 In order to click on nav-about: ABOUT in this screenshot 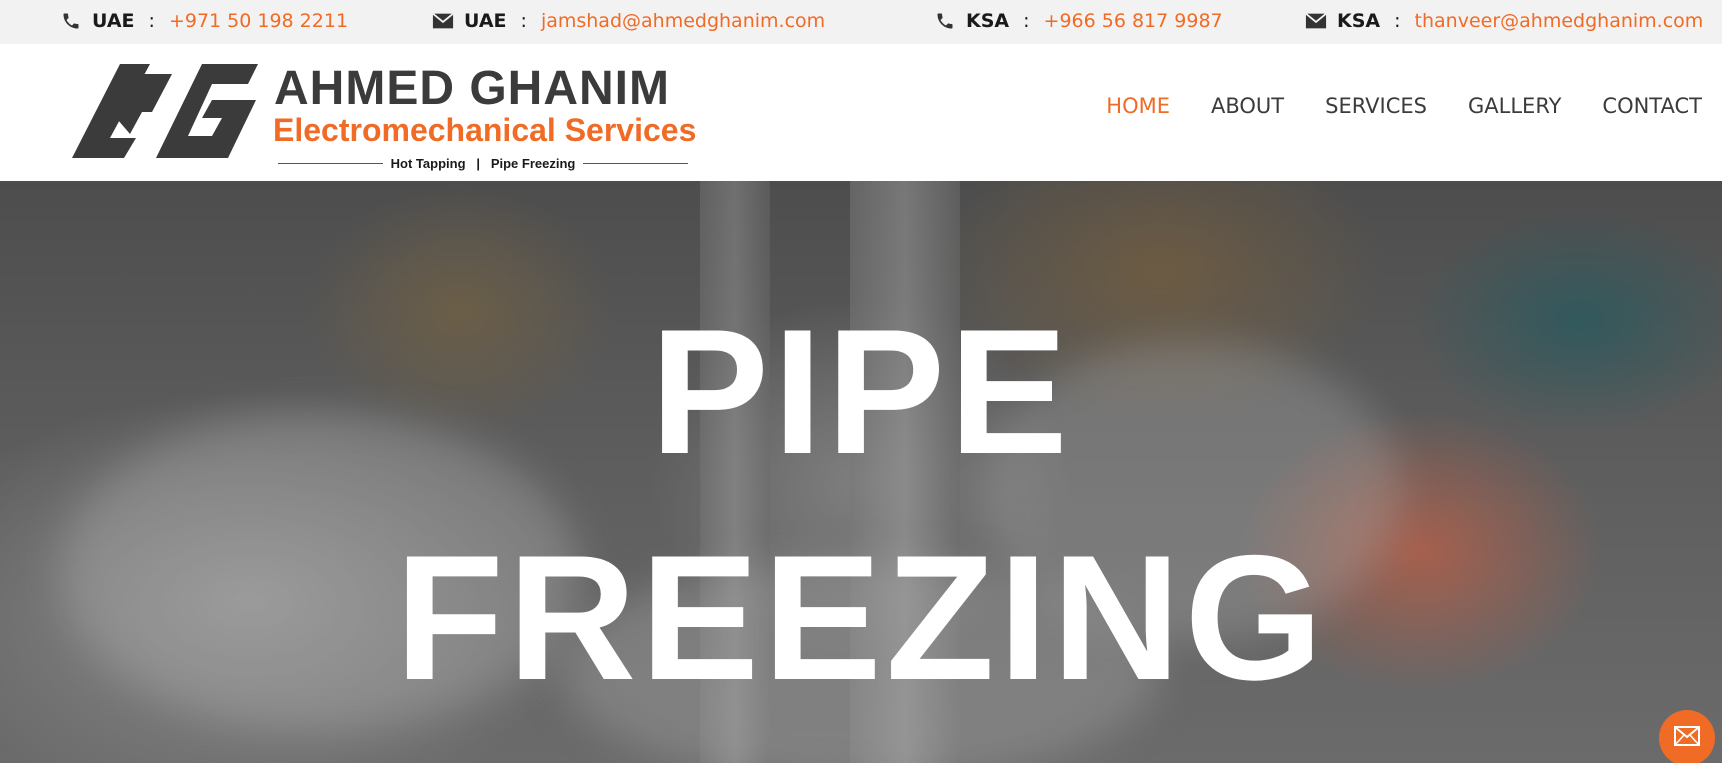, I will do `click(1247, 106)`.